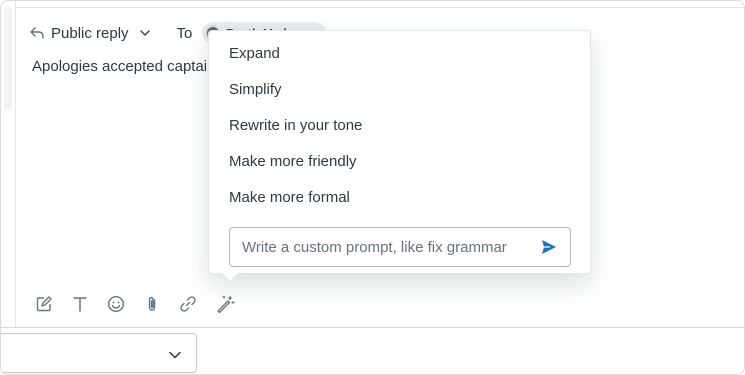 This screenshot has height=375, width=745. I want to click on compose-icon, so click(51, 304).